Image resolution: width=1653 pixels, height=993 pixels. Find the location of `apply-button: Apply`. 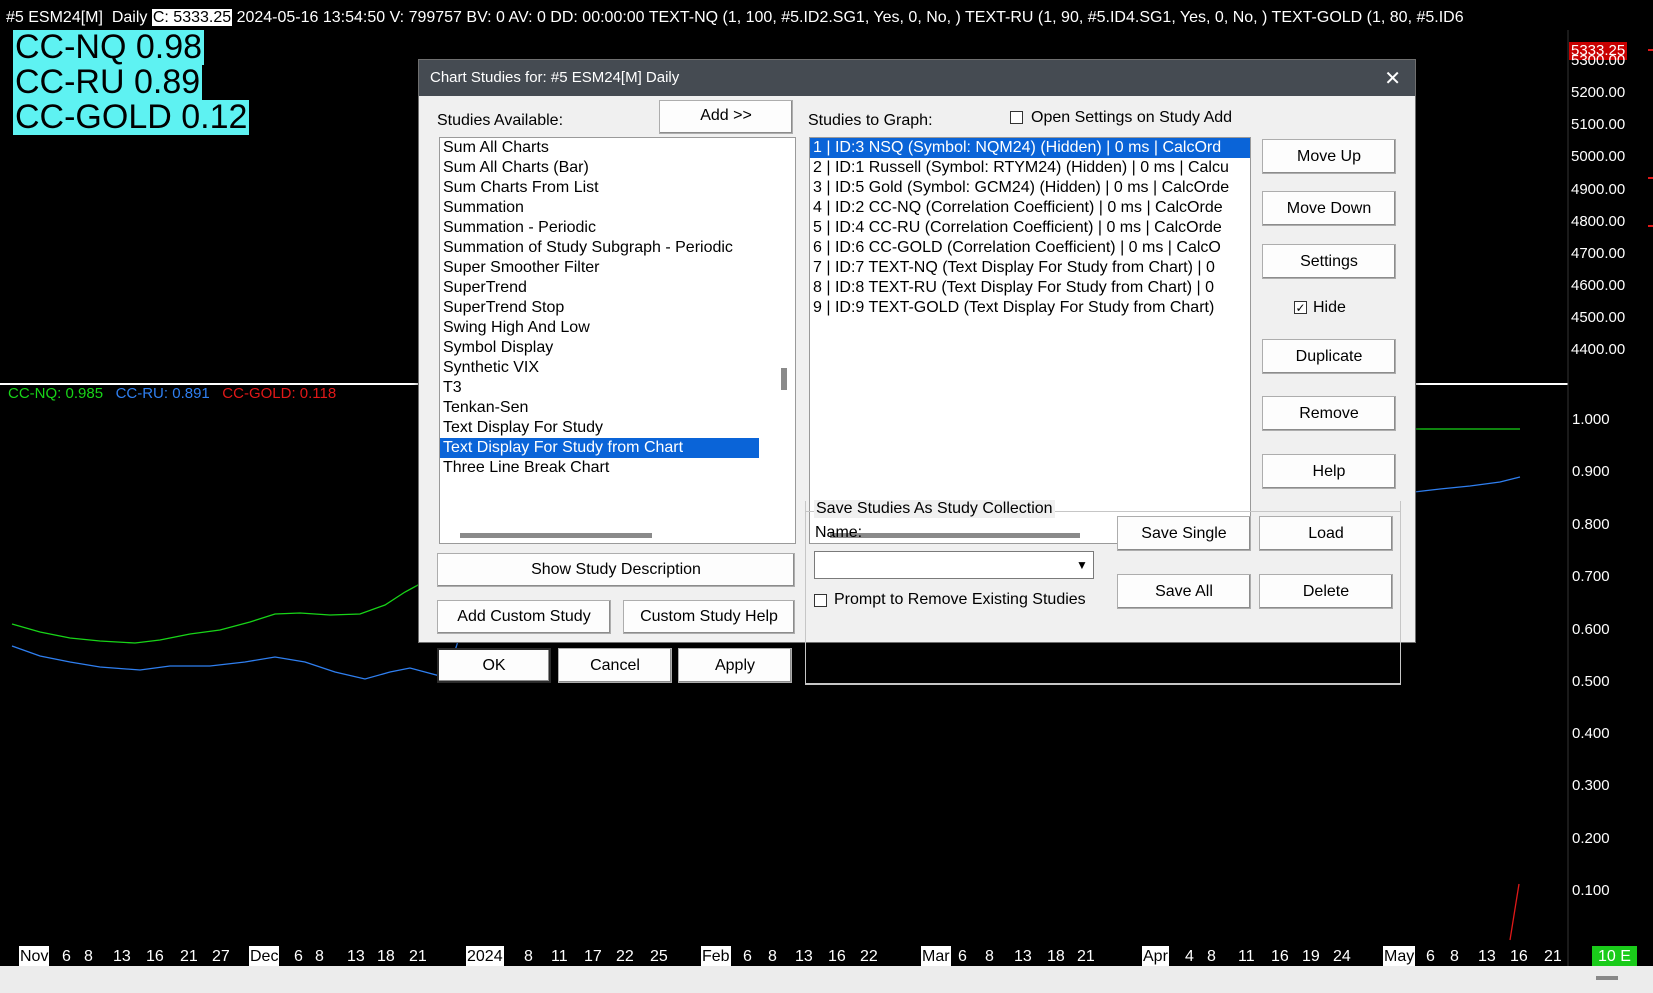

apply-button: Apply is located at coordinates (735, 665).